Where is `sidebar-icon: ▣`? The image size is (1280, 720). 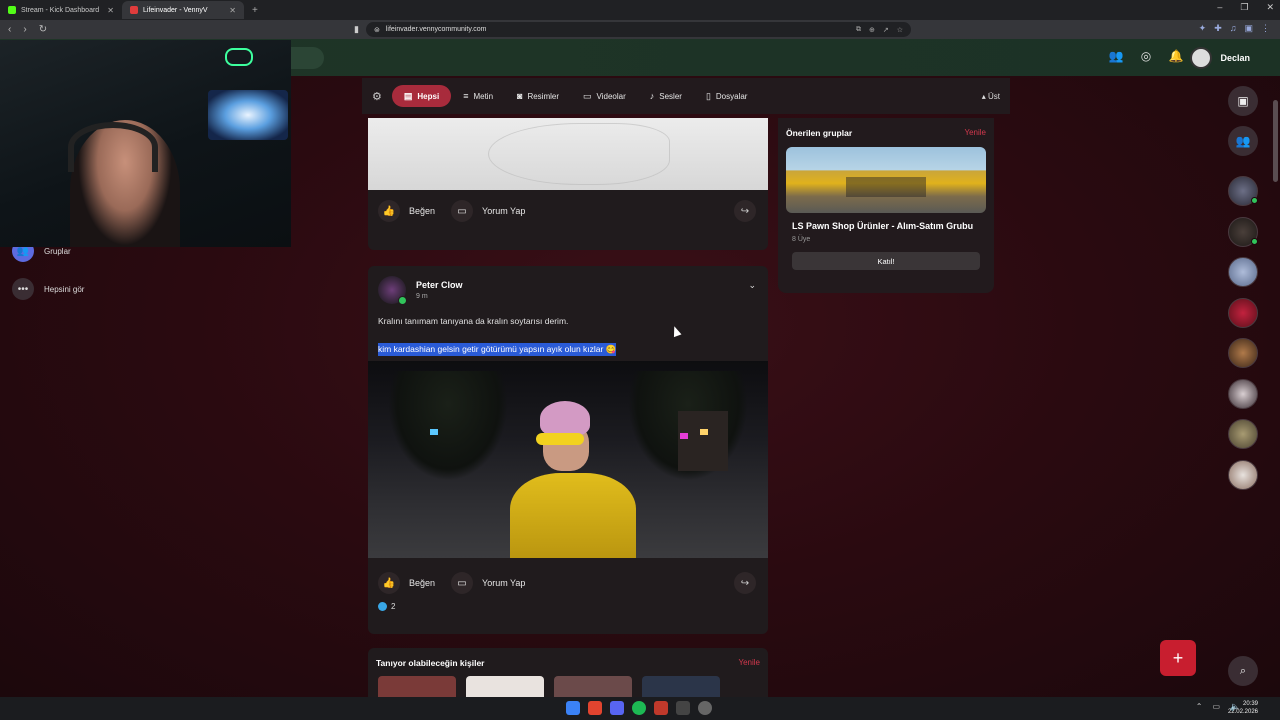 sidebar-icon: ▣ is located at coordinates (1248, 28).